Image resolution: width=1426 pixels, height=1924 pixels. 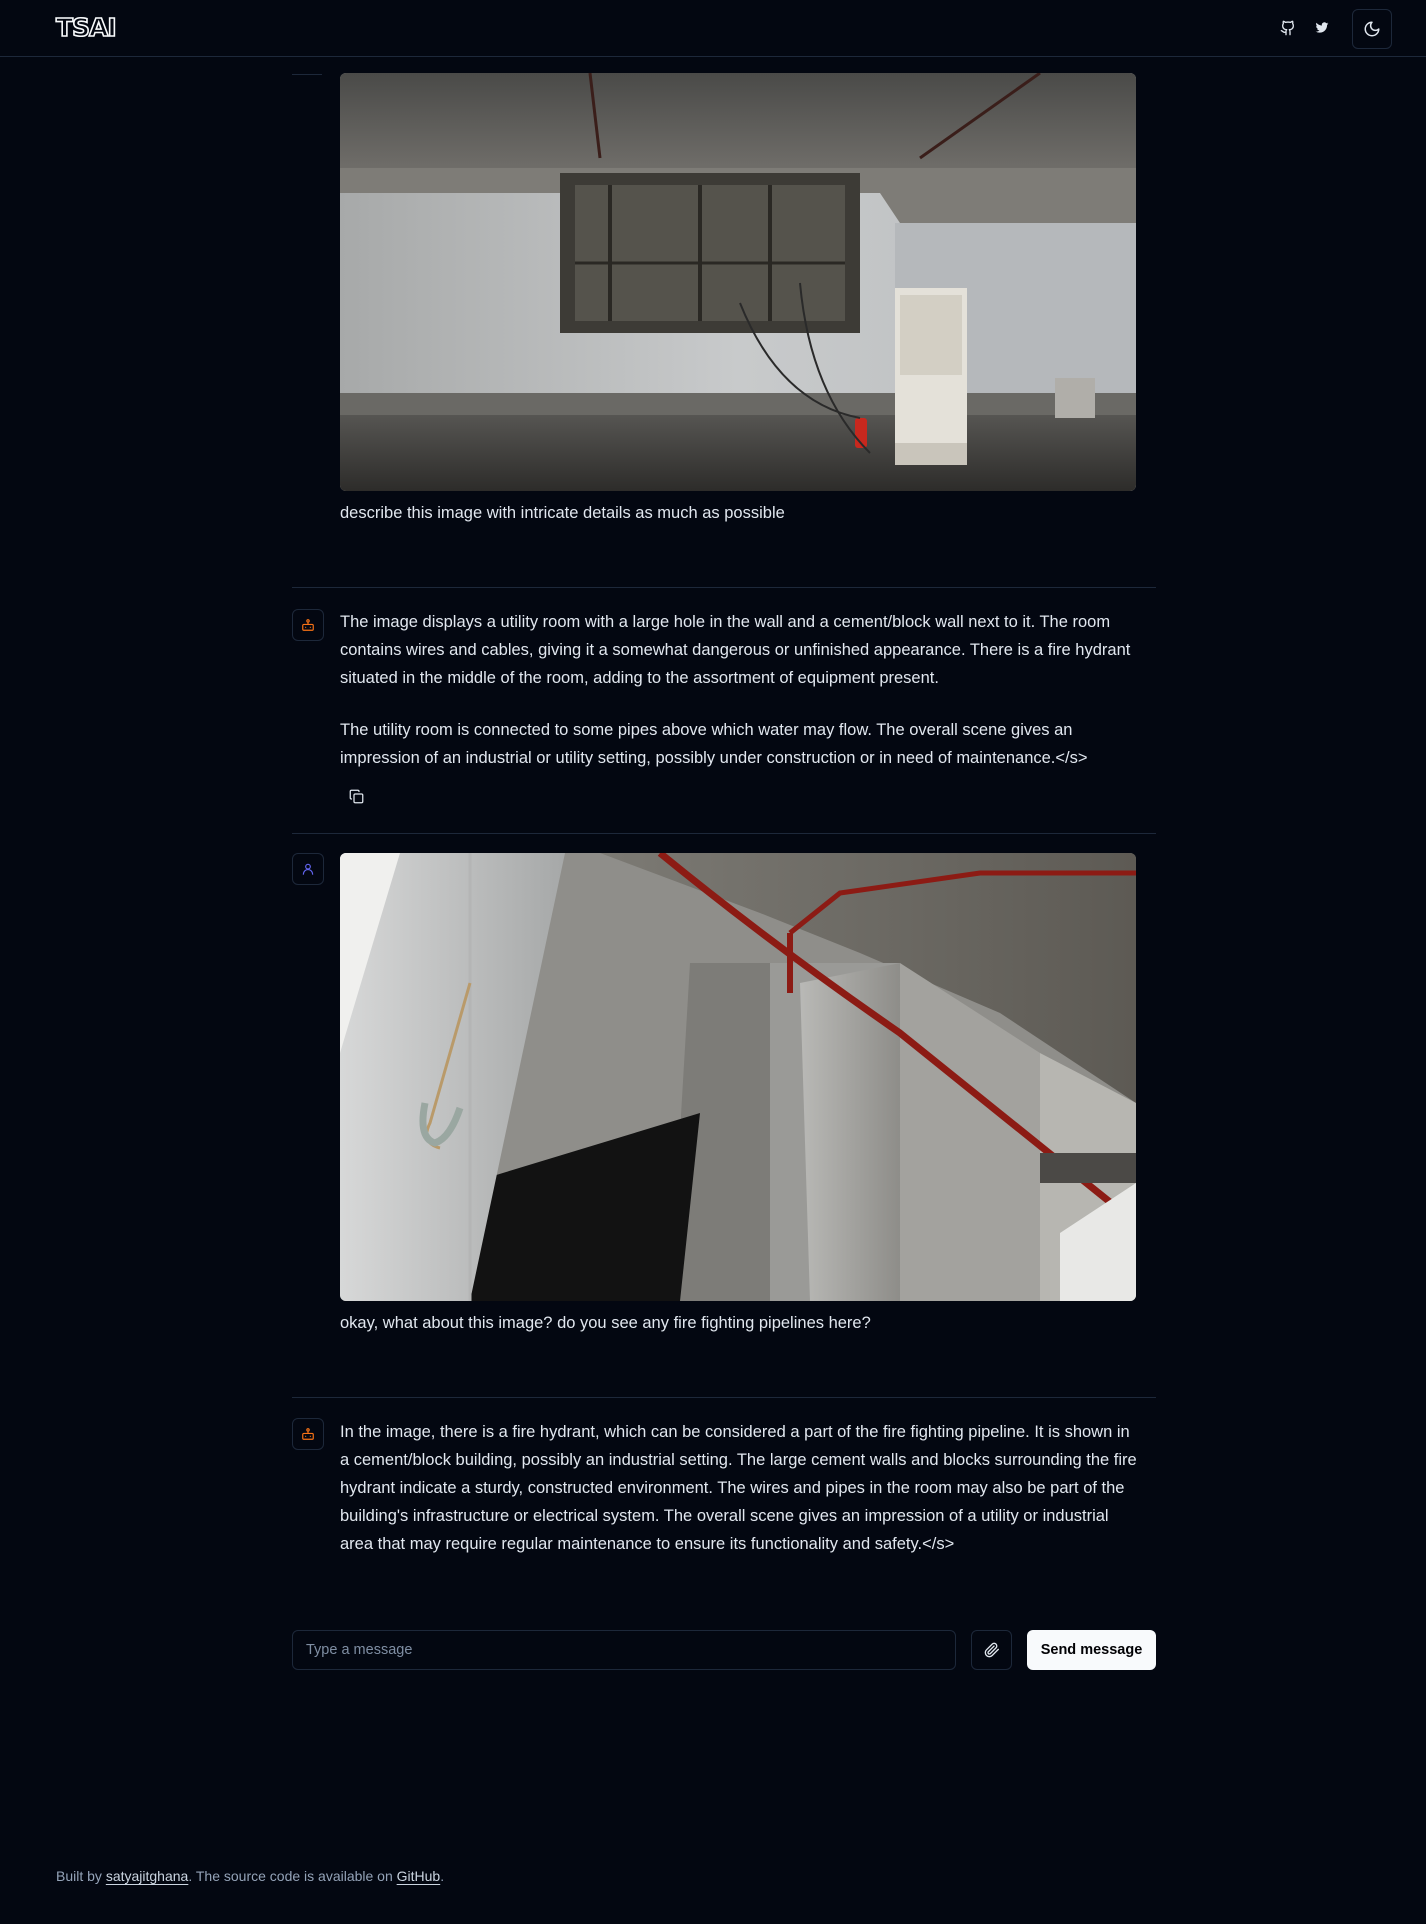 I want to click on message-composer: Send message, so click(x=724, y=1650).